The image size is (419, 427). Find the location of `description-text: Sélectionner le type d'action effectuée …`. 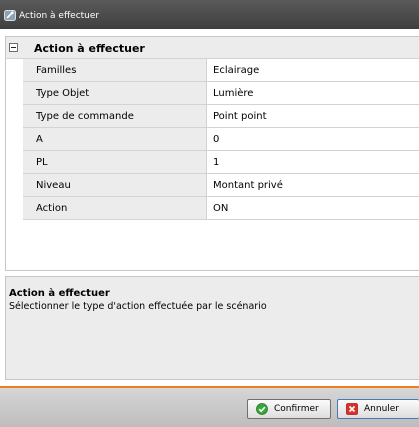

description-text: Sélectionner le type d'action effectuée … is located at coordinates (138, 306).